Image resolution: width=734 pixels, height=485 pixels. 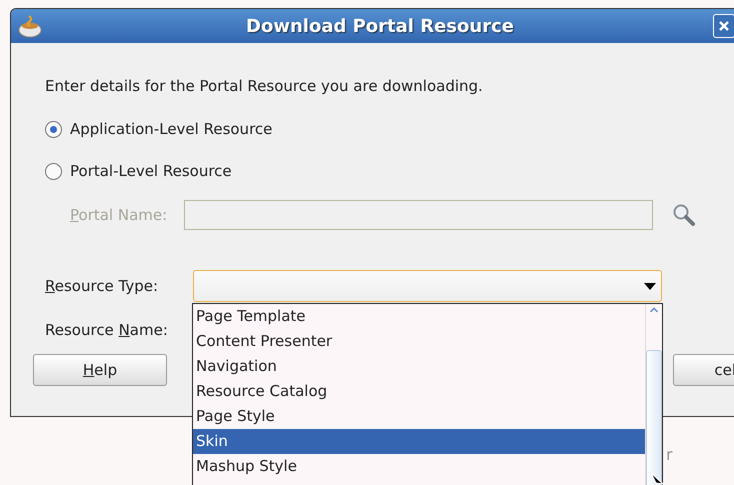 What do you see at coordinates (419, 215) in the screenshot?
I see `portal-name-field` at bounding box center [419, 215].